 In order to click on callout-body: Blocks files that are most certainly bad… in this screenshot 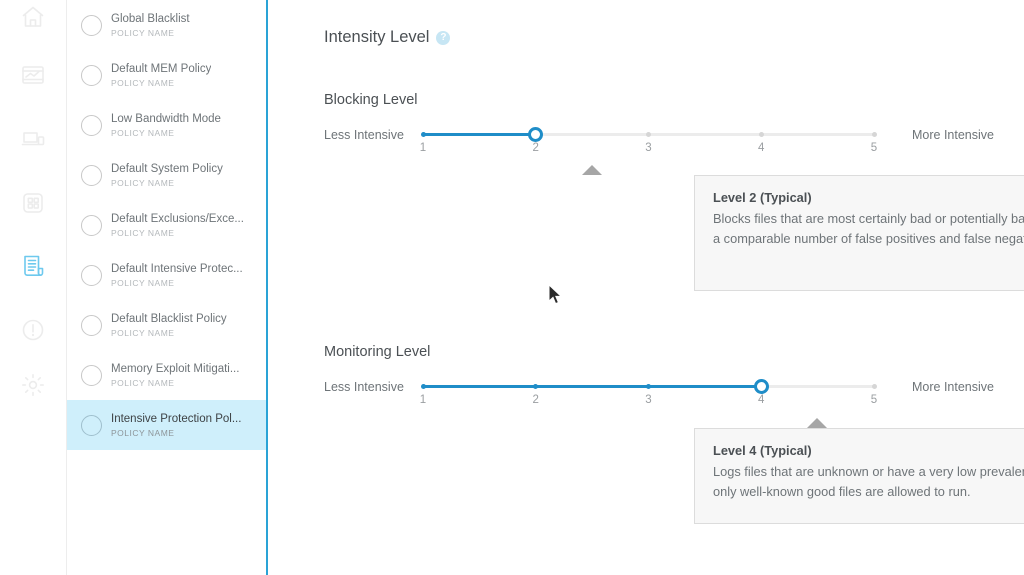, I will do `click(868, 228)`.